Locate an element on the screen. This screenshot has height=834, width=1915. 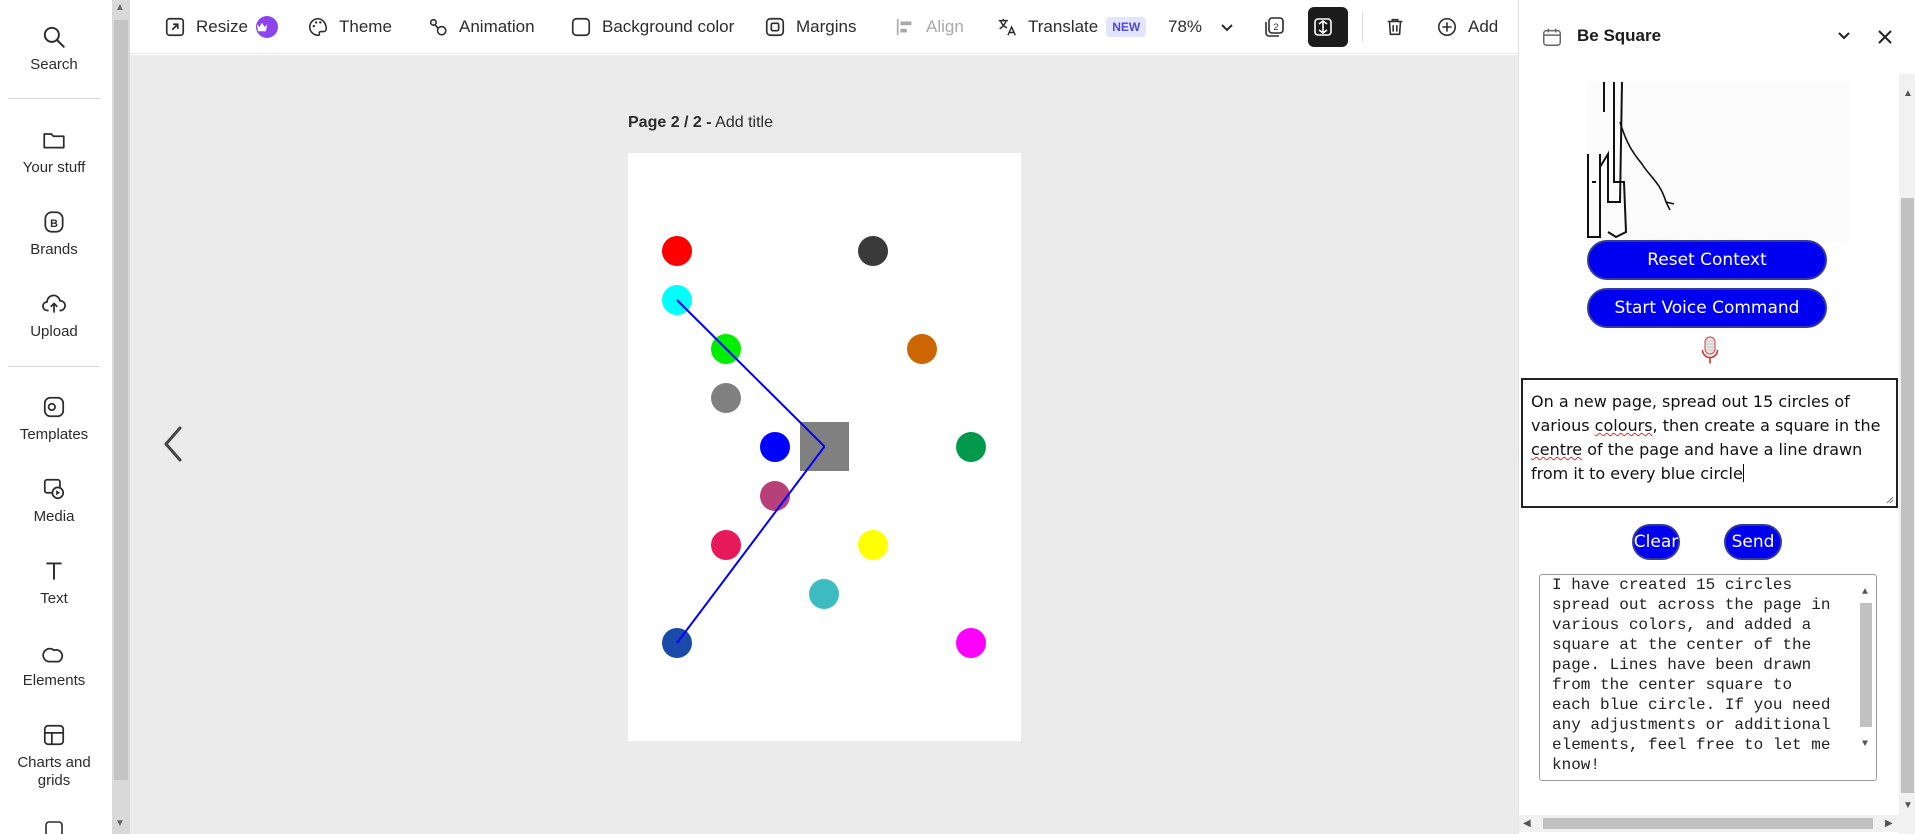
rail-label: Templates is located at coordinates (54, 434).